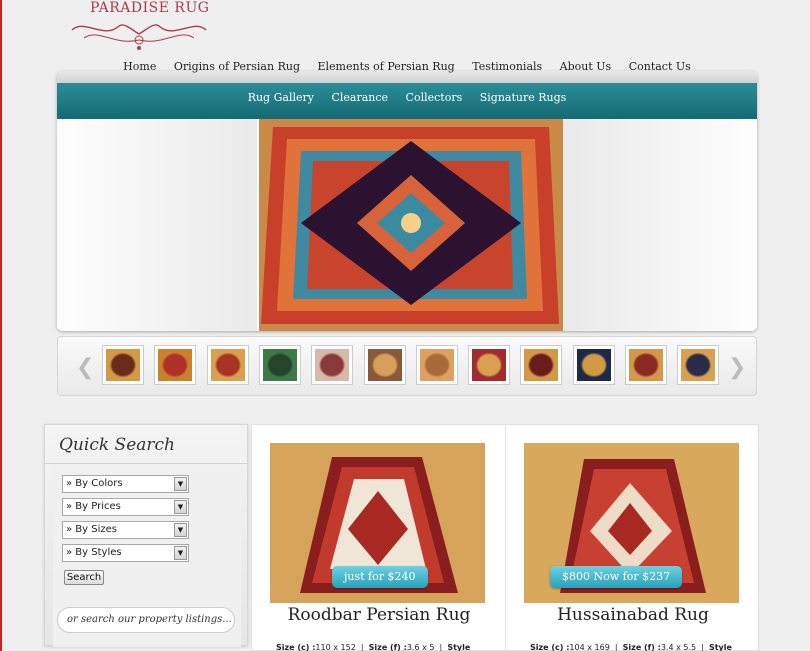  I want to click on select-by-styles-label: » By Styles, so click(94, 552).